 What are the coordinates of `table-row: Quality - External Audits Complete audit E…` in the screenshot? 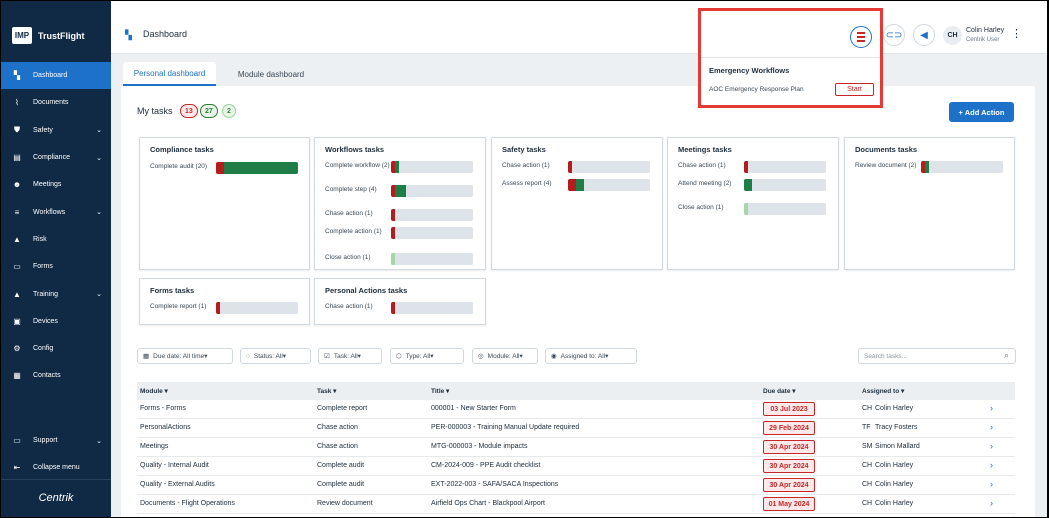 It's located at (576, 485).